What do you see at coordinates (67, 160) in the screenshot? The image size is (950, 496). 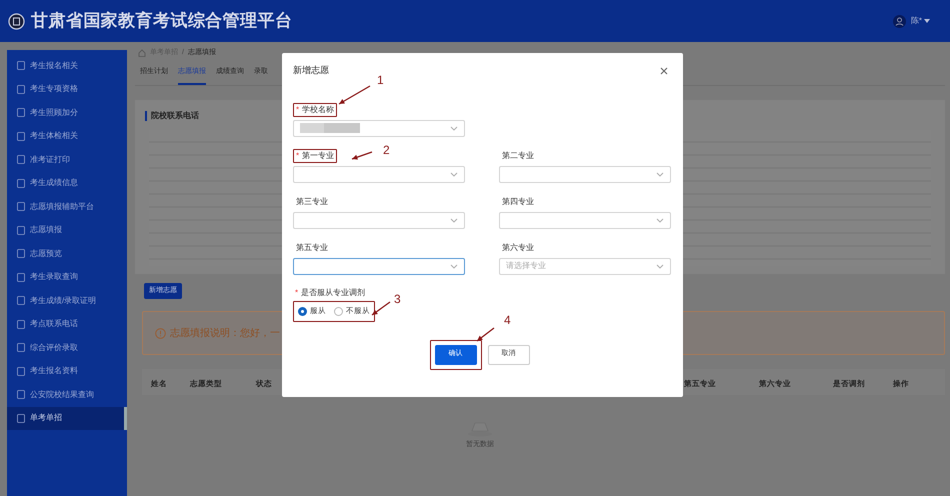 I see `sidebar-item: 准考证打印` at bounding box center [67, 160].